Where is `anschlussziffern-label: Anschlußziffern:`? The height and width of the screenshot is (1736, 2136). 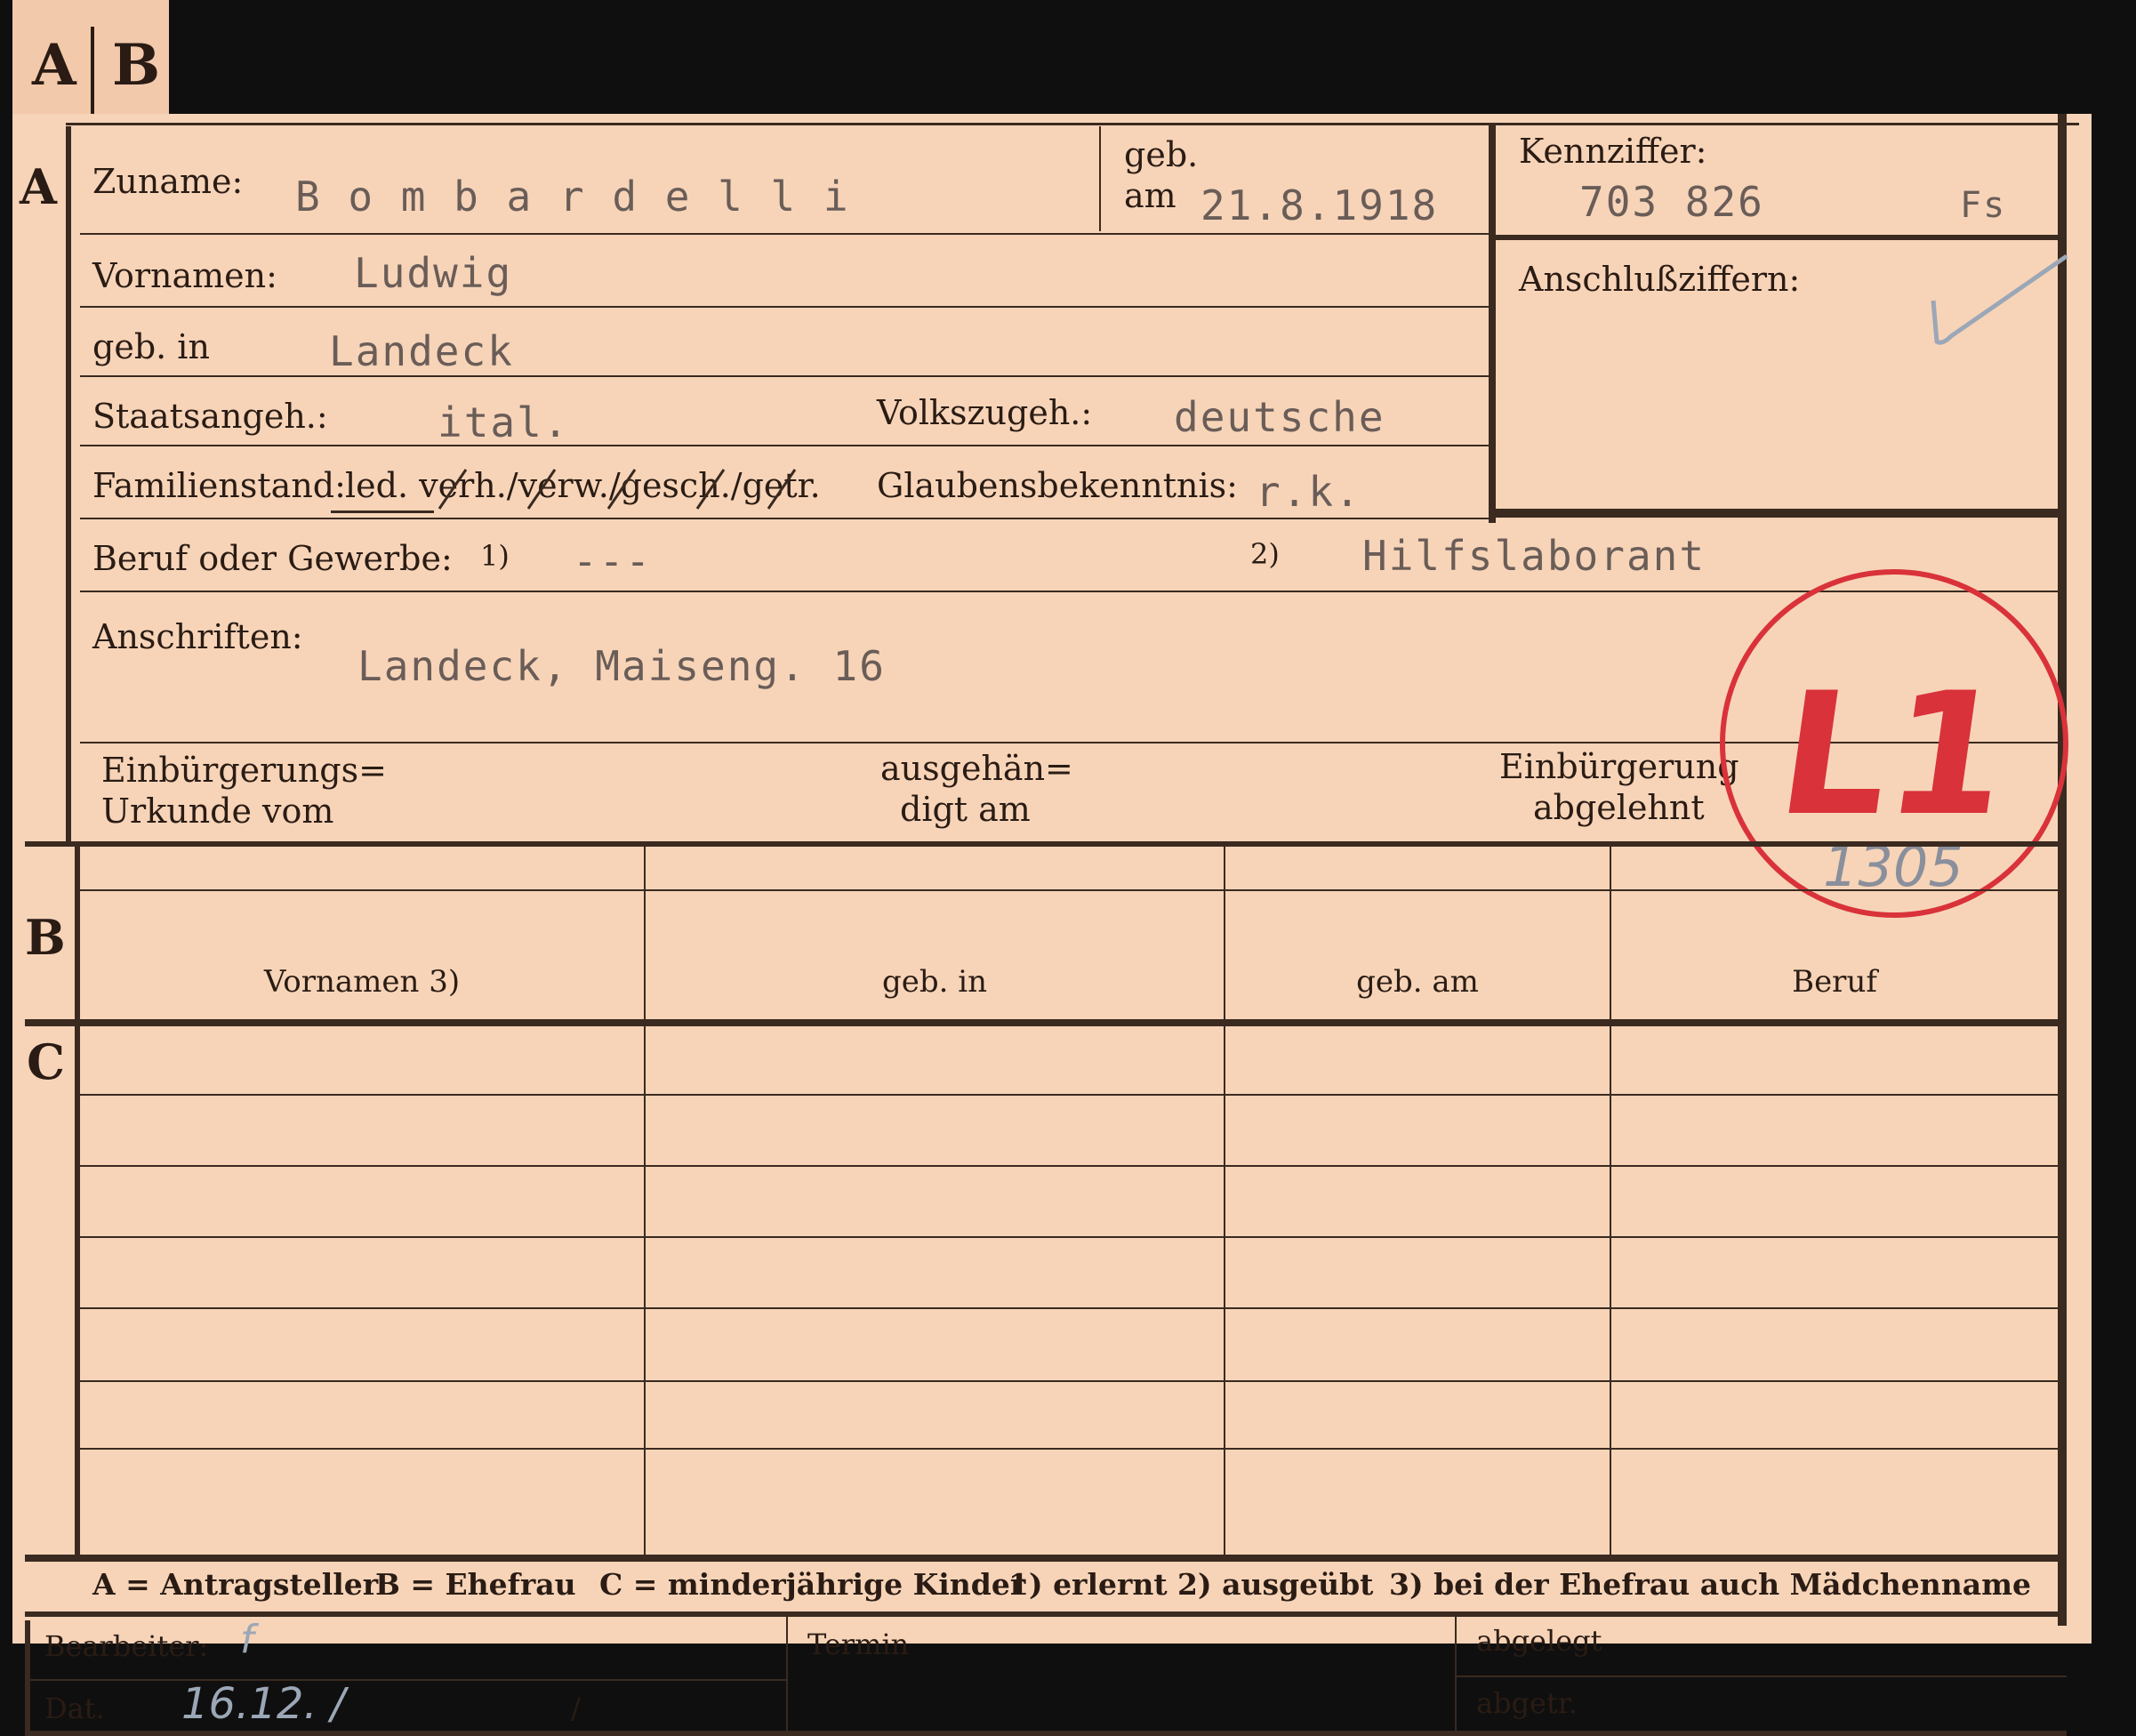 anschlussziffern-label: Anschlußziffern: is located at coordinates (1660, 279).